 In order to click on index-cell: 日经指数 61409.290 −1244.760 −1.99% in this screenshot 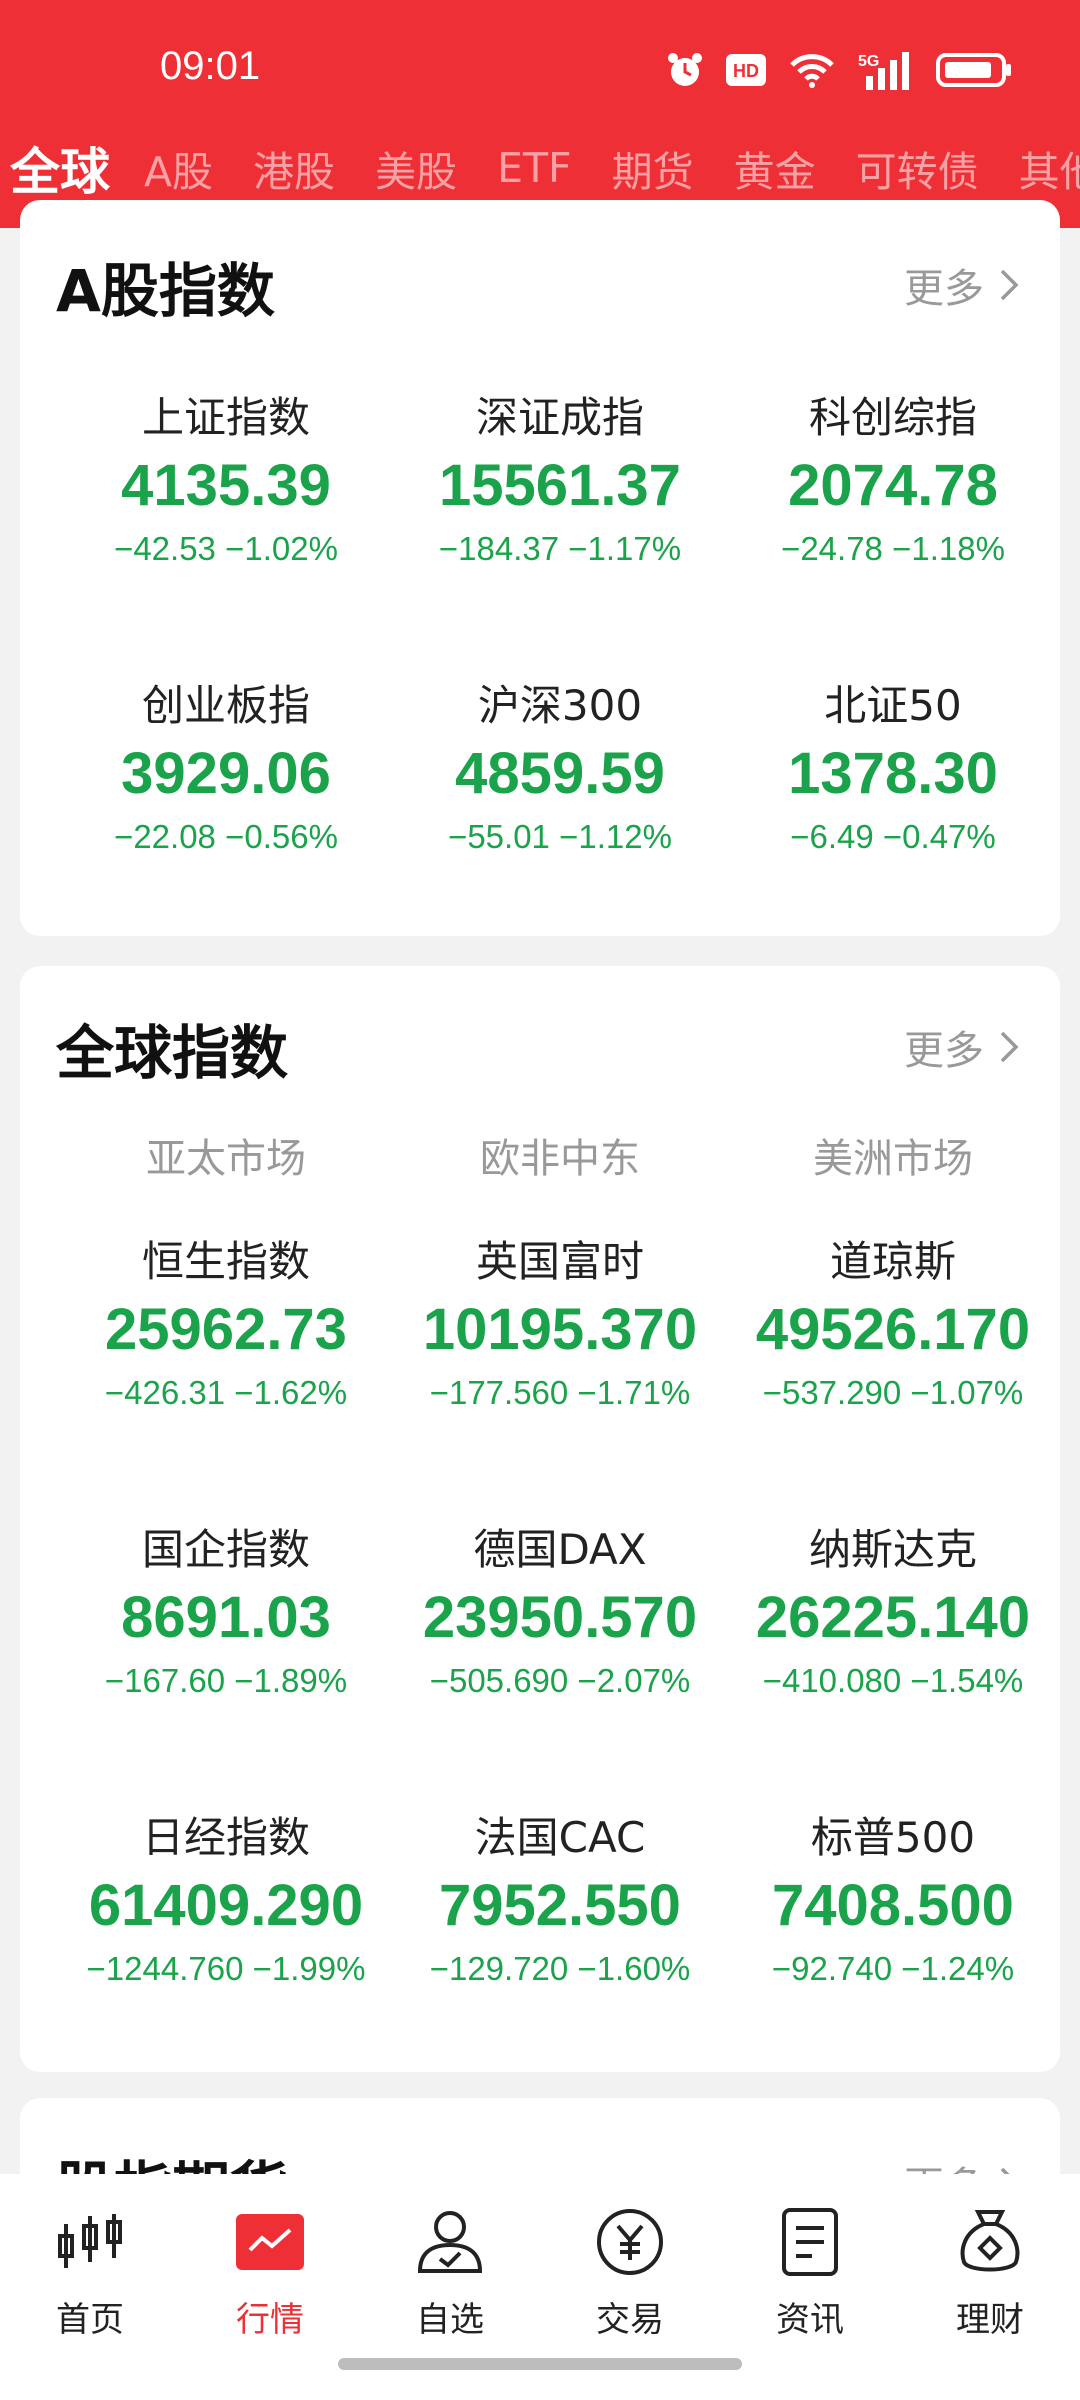, I will do `click(226, 1901)`.